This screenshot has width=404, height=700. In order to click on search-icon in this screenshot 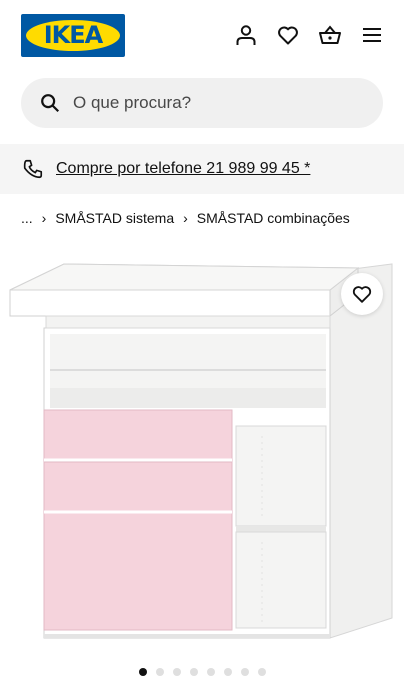, I will do `click(50, 103)`.